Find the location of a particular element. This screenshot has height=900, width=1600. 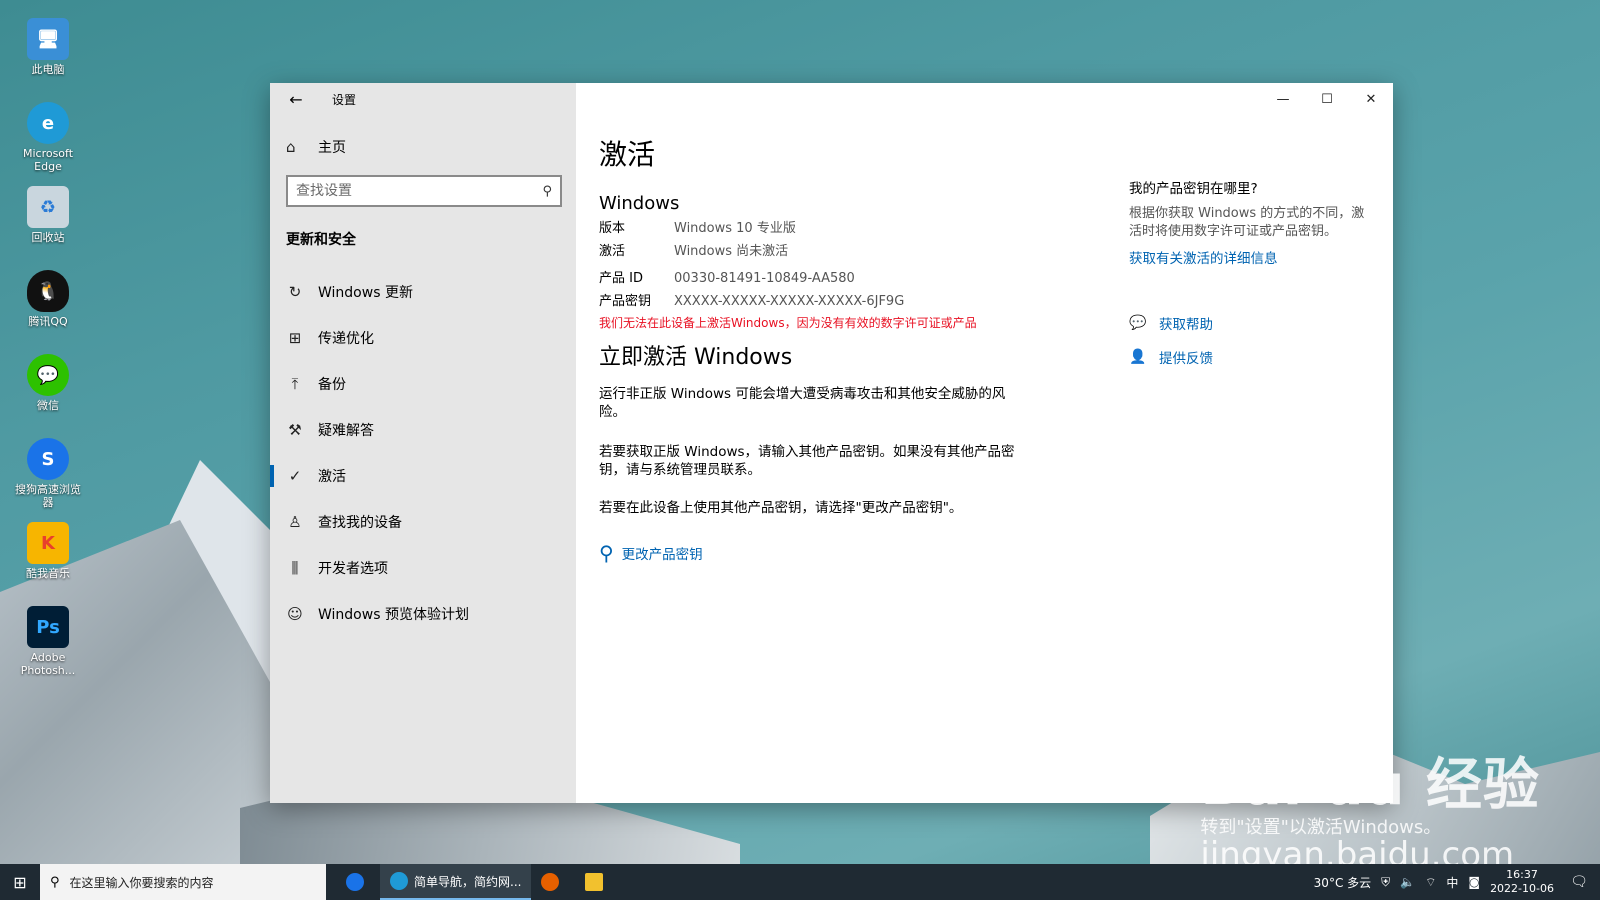

computer-icon: 🖥 is located at coordinates (48, 39).